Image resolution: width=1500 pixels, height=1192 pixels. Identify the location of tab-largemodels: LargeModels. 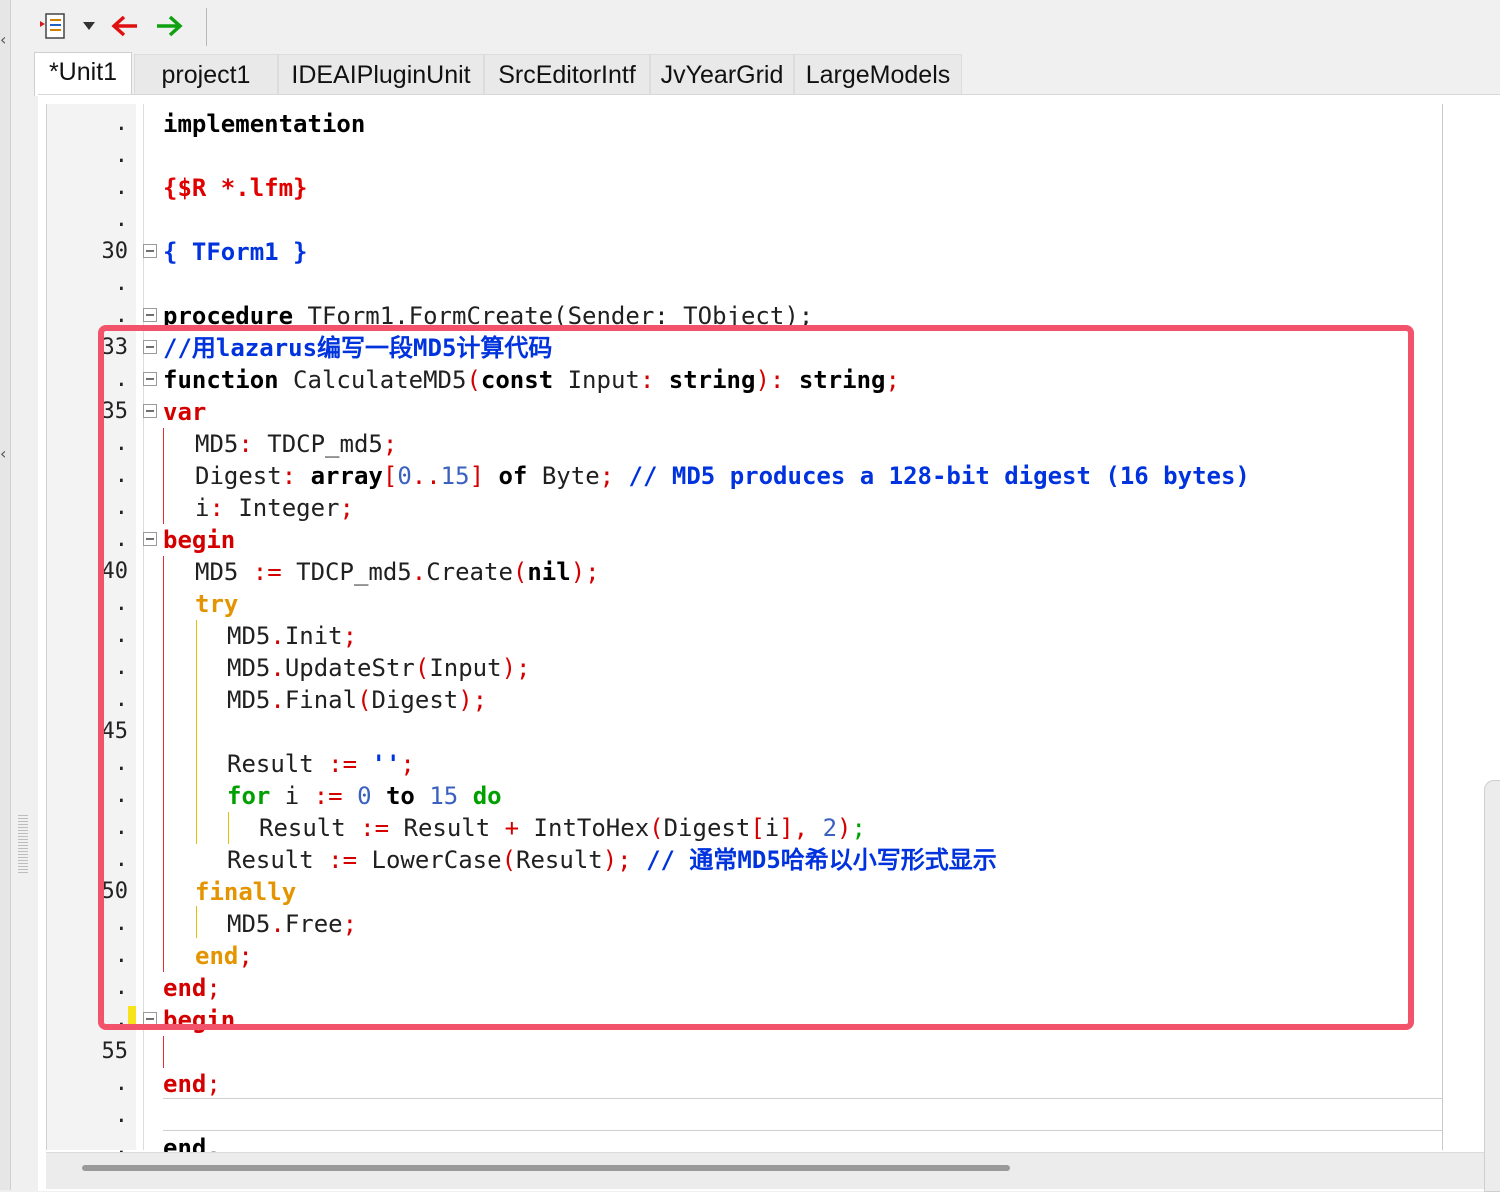
(878, 74).